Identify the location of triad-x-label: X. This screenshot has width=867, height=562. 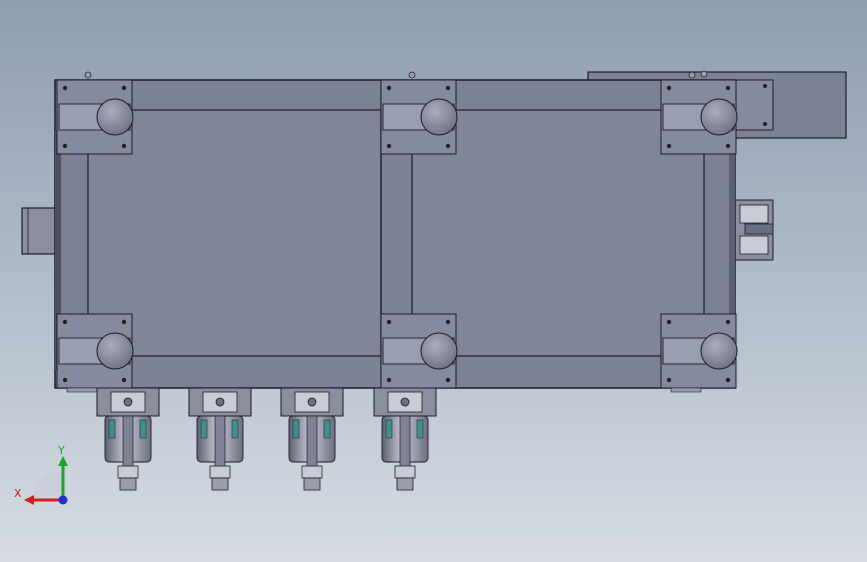
(18, 493).